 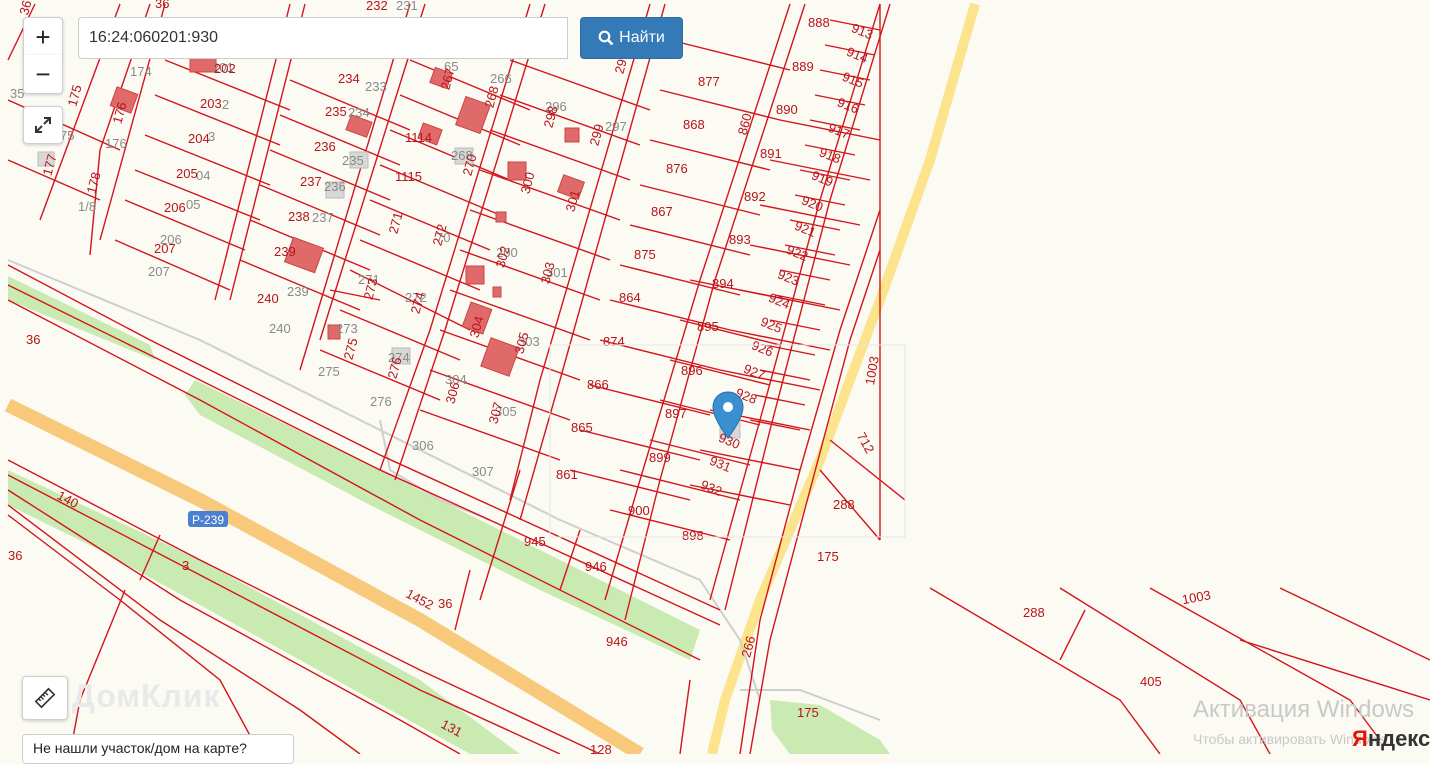 I want to click on parcel-label: 866, so click(x=598, y=384).